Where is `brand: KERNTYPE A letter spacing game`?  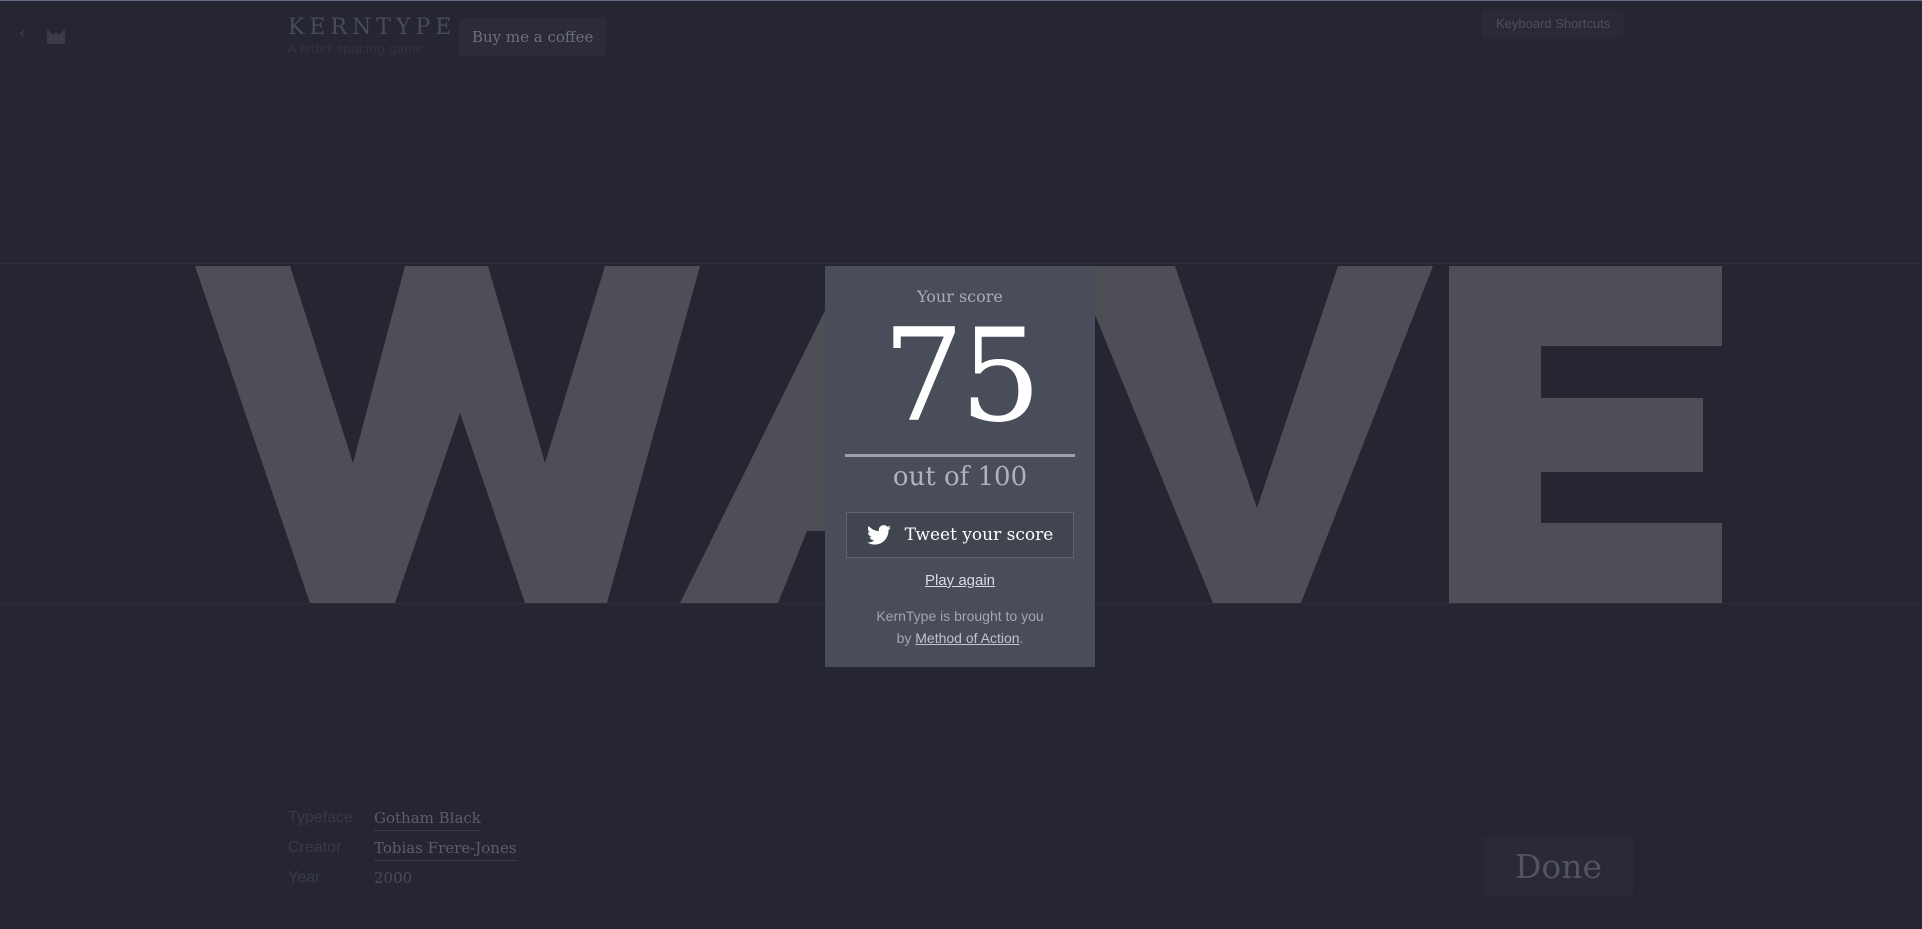
brand: KERNTYPE A letter spacing game is located at coordinates (372, 37).